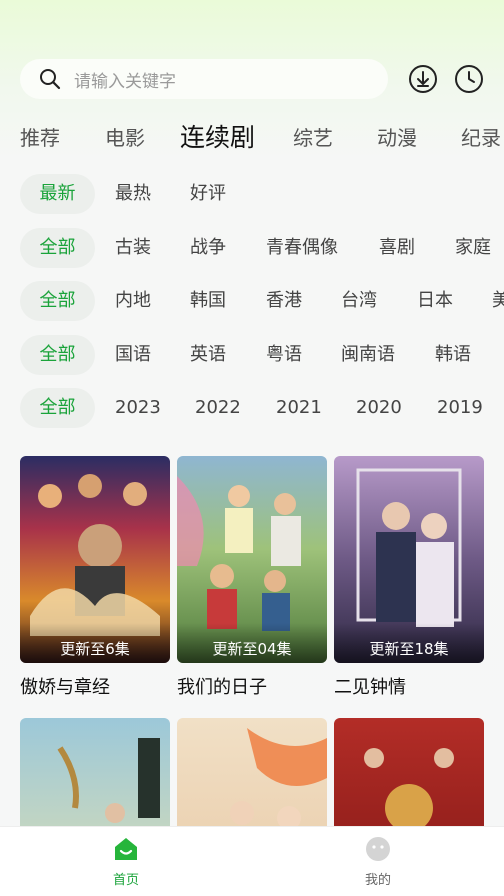 The height and width of the screenshot is (896, 504). Describe the element at coordinates (208, 355) in the screenshot. I see `chip-language: 英语` at that location.